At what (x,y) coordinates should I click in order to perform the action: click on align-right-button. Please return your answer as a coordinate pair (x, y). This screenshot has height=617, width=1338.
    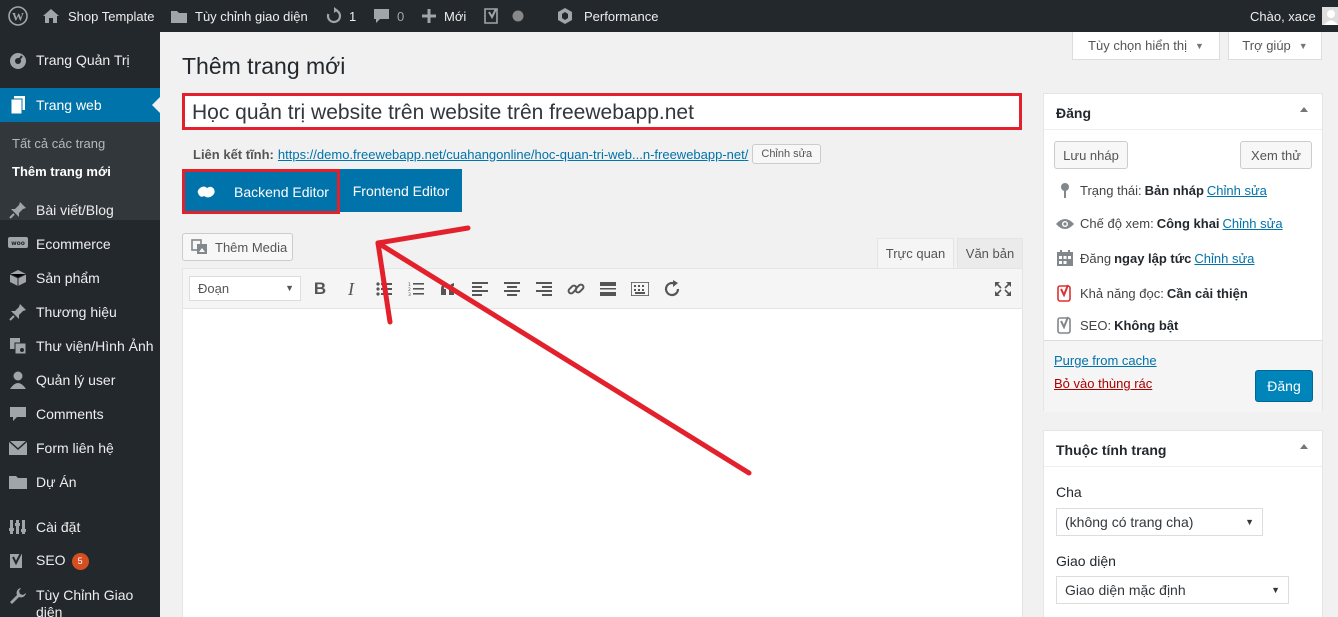
    Looking at the image, I should click on (544, 289).